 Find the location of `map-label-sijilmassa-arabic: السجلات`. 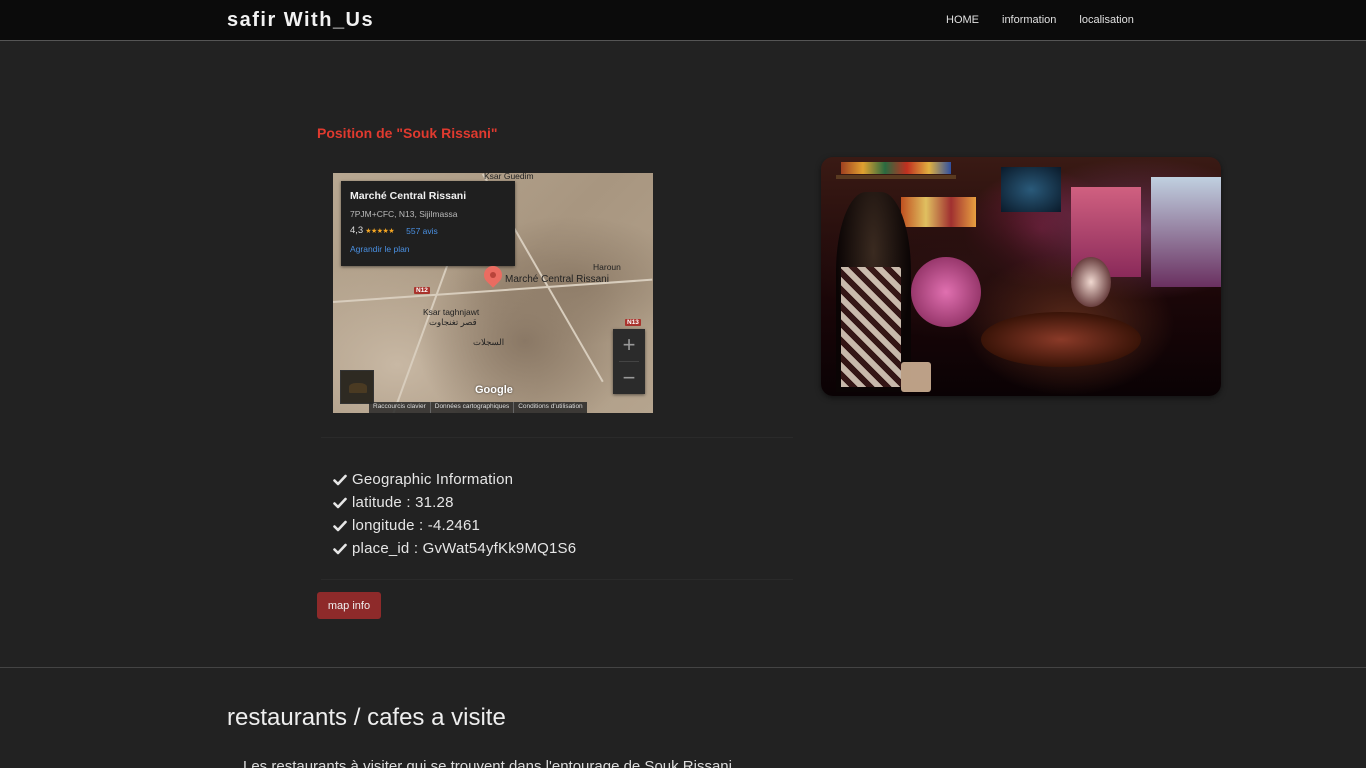

map-label-sijilmassa-arabic: السجلات is located at coordinates (489, 342).